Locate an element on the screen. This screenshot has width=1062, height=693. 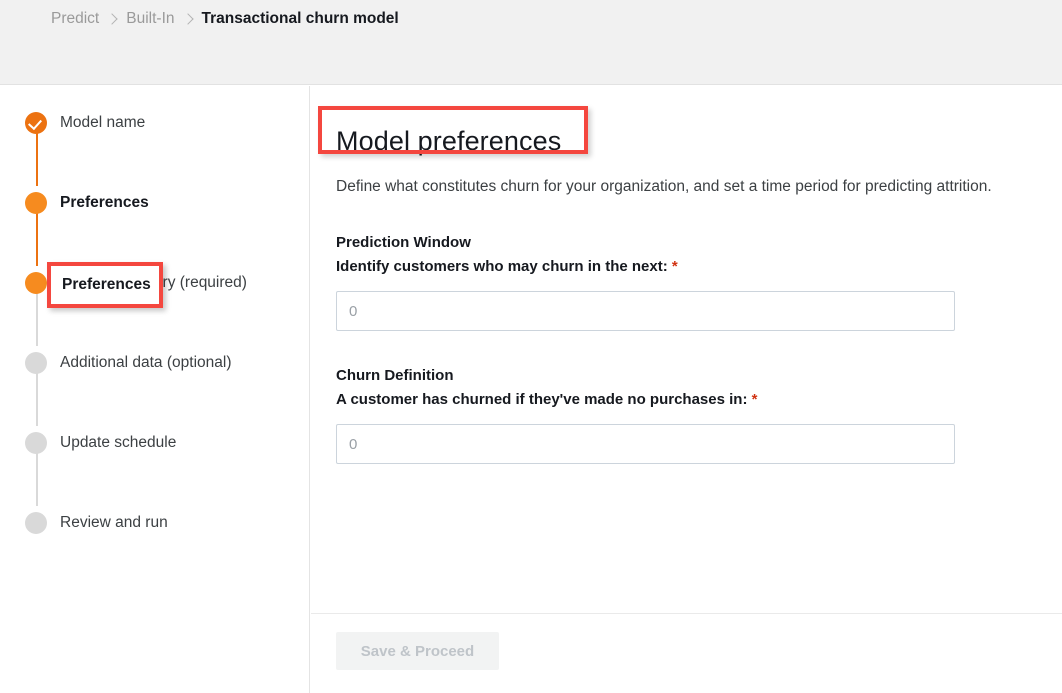
sidebar-step-additional-data: Additional data (optional) is located at coordinates (167, 388).